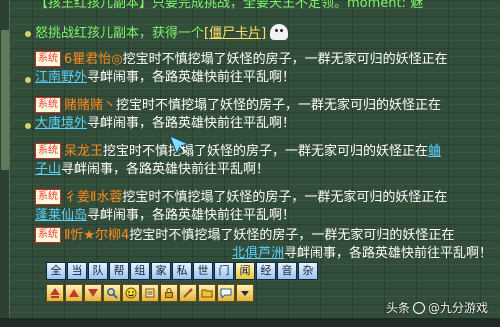  I want to click on tab-news: 闻, so click(245, 271).